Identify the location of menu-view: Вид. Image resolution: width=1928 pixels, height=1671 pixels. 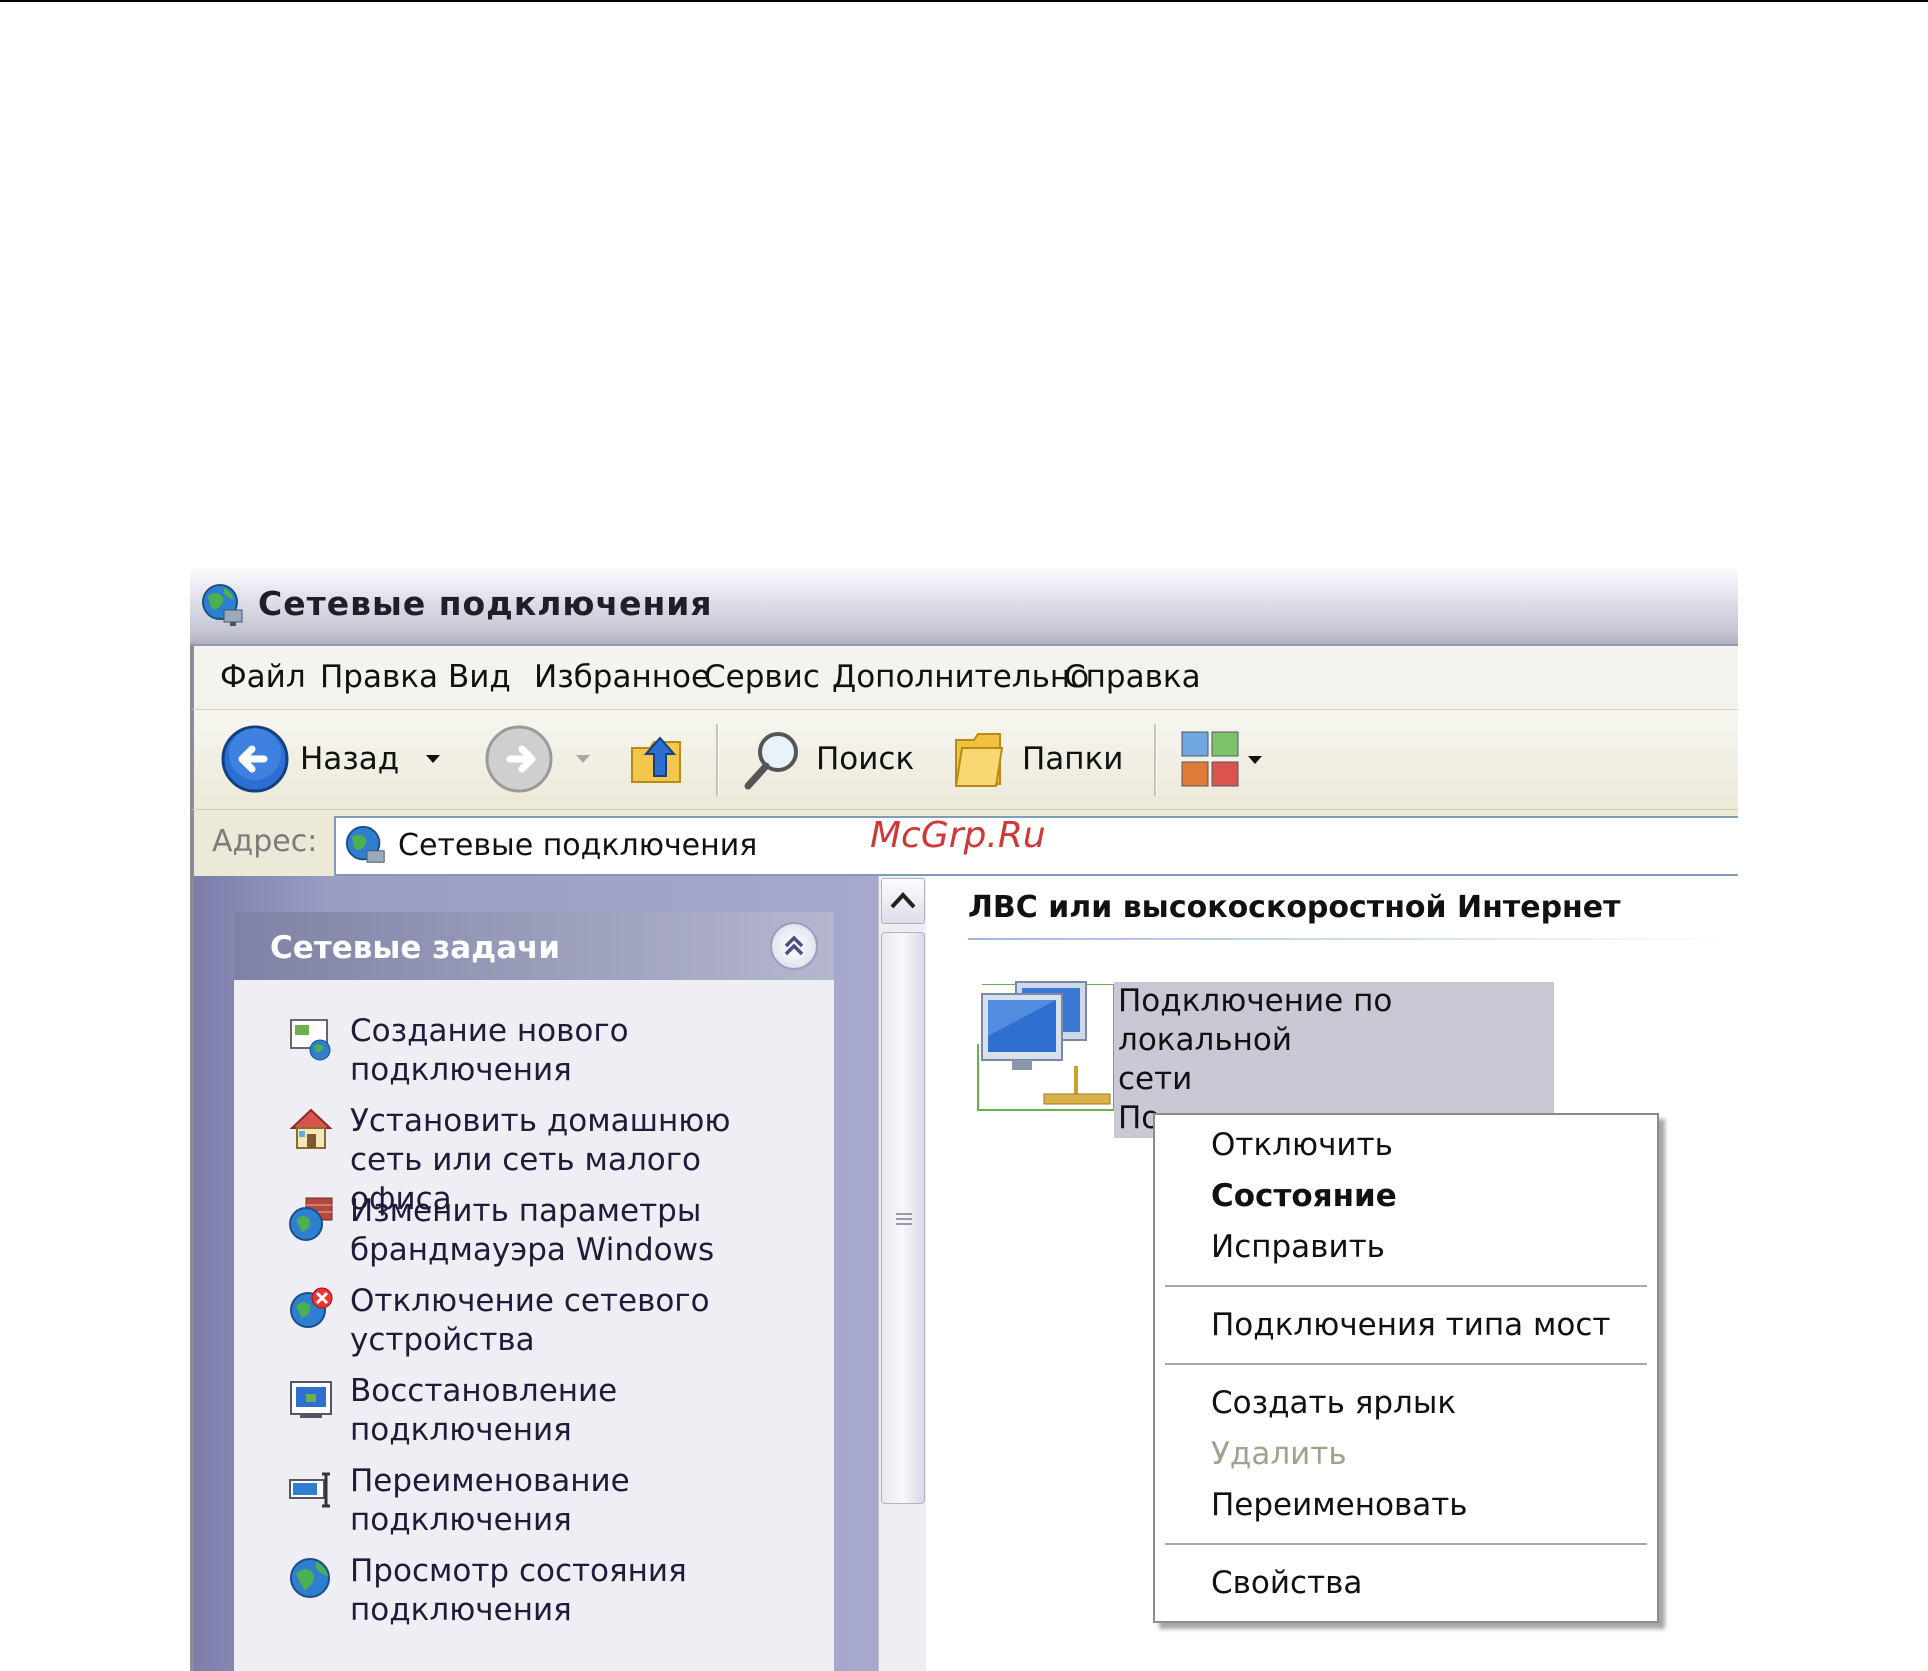
(479, 677).